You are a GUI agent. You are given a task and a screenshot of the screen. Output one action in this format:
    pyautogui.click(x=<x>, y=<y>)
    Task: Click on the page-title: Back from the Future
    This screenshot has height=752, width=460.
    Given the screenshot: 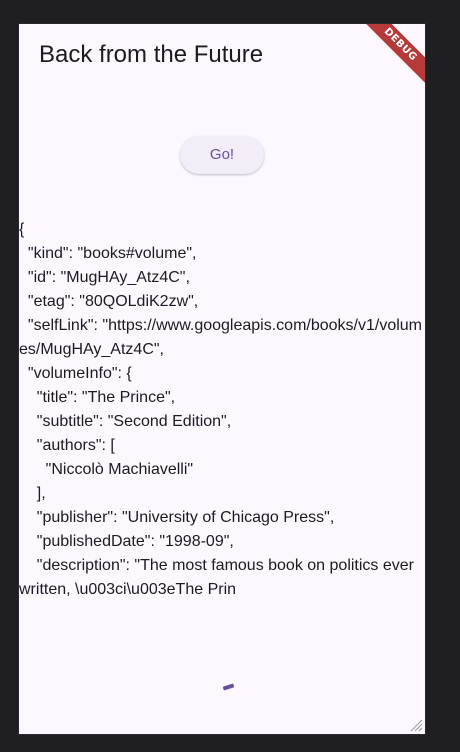 What is the action you would take?
    pyautogui.click(x=151, y=54)
    